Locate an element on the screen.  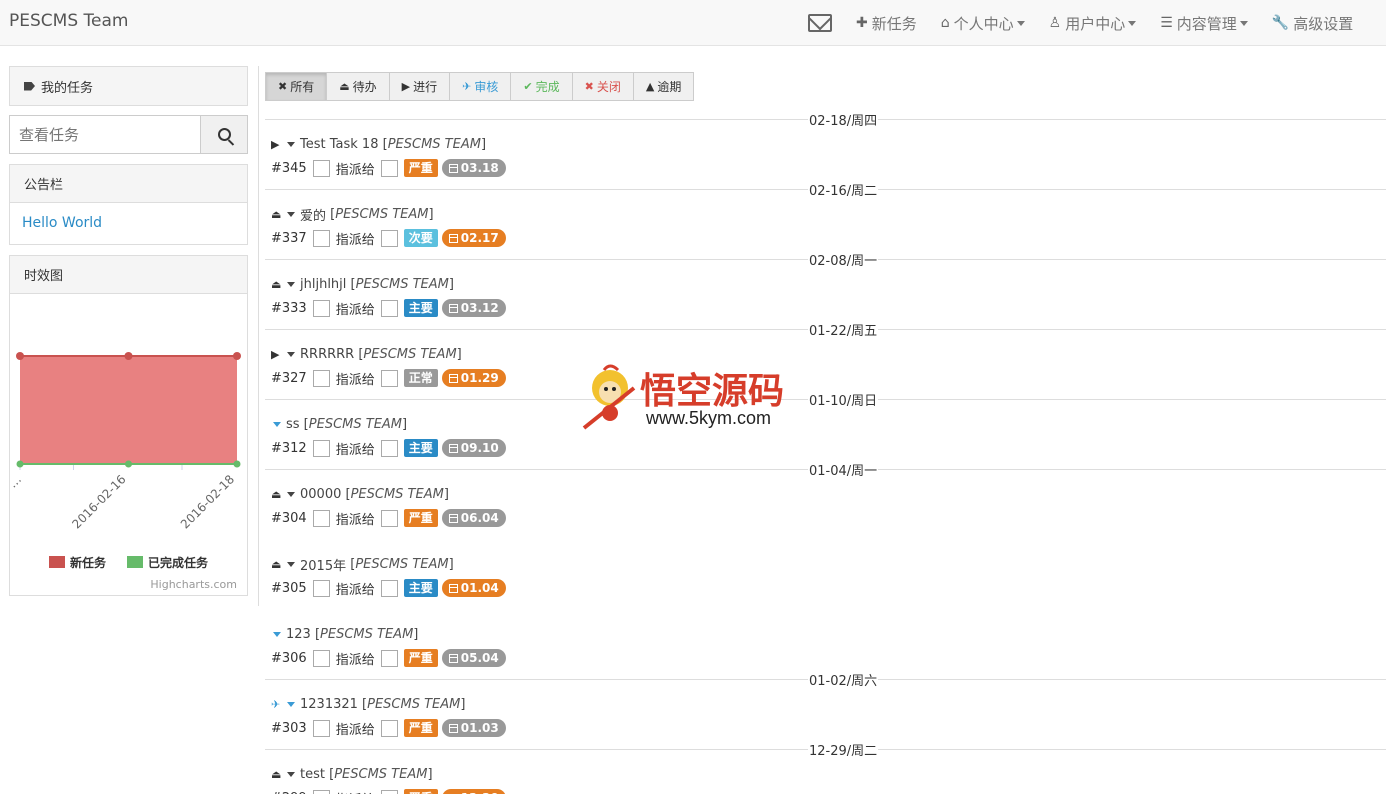
bracket: ] is located at coordinates (451, 564).